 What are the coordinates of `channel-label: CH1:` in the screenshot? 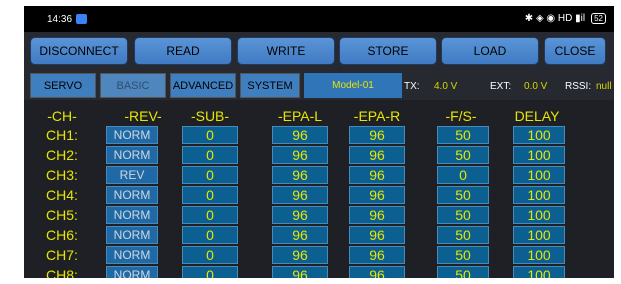 It's located at (62, 135).